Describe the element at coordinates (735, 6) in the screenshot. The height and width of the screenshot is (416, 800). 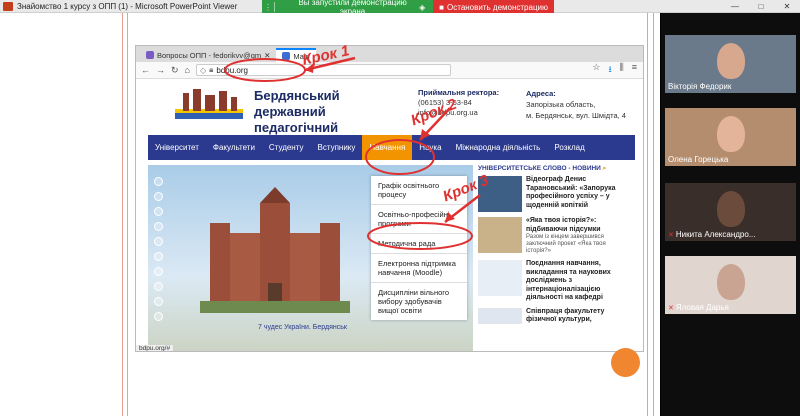
I see `minimize-button: —` at that location.